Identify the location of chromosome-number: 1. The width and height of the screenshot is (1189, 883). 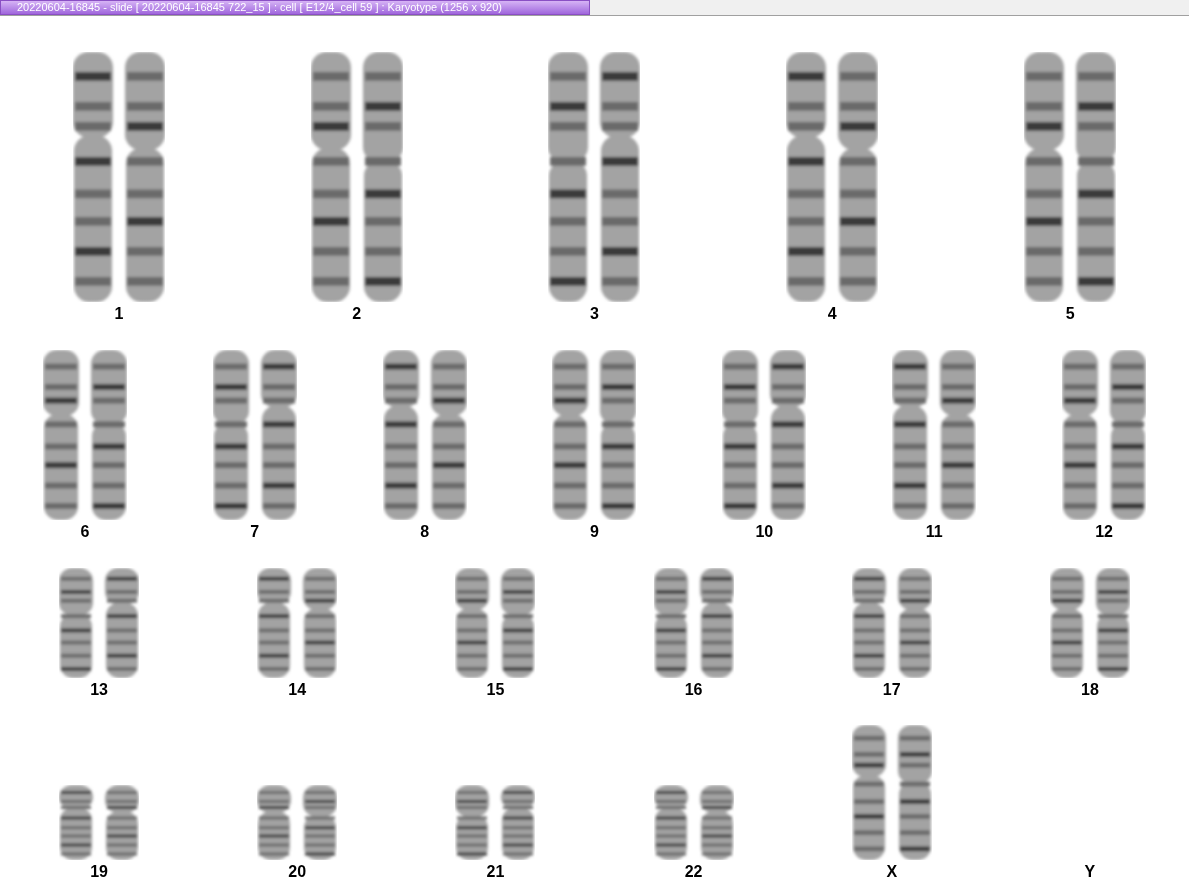
(119, 314).